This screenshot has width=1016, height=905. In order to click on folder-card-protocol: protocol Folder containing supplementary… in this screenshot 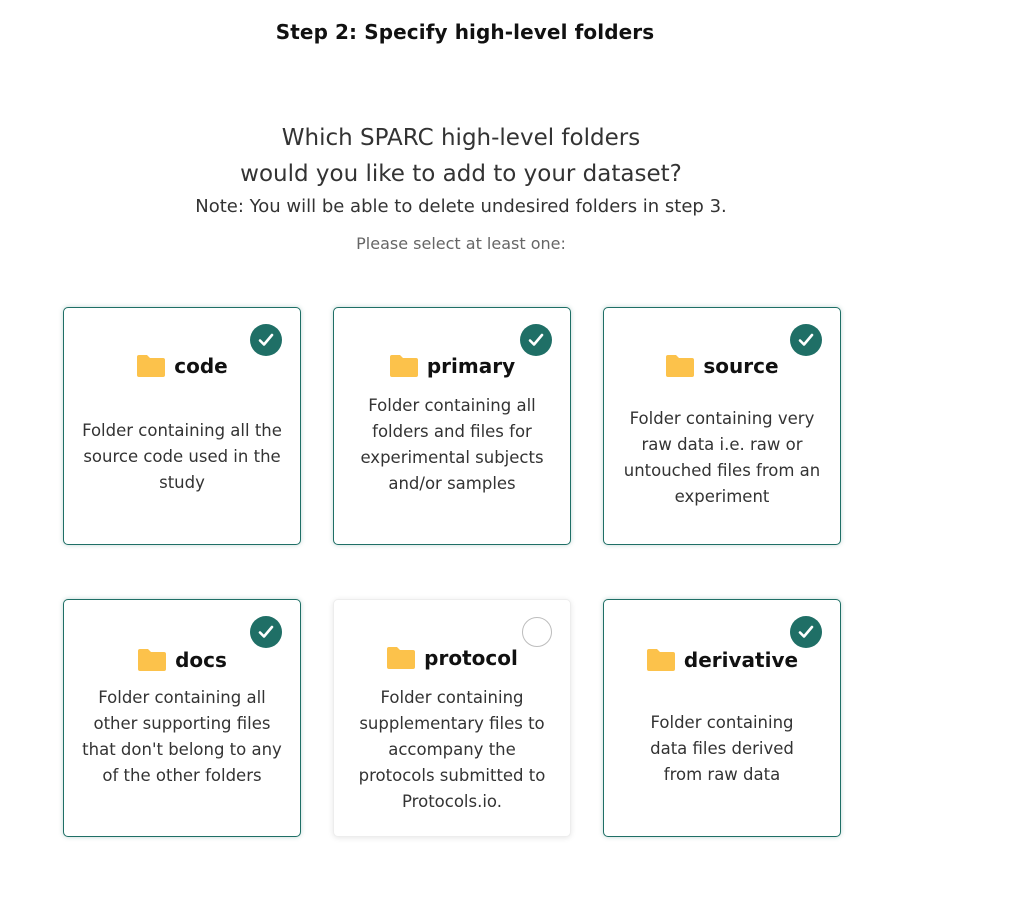, I will do `click(452, 718)`.